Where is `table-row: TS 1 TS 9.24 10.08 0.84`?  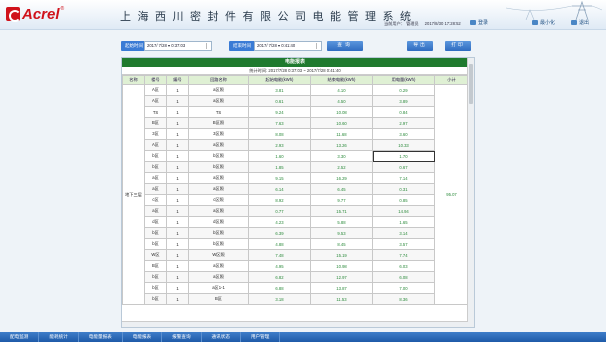
table-row: TS 1 TS 9.24 10.08 0.84 is located at coordinates (296, 112).